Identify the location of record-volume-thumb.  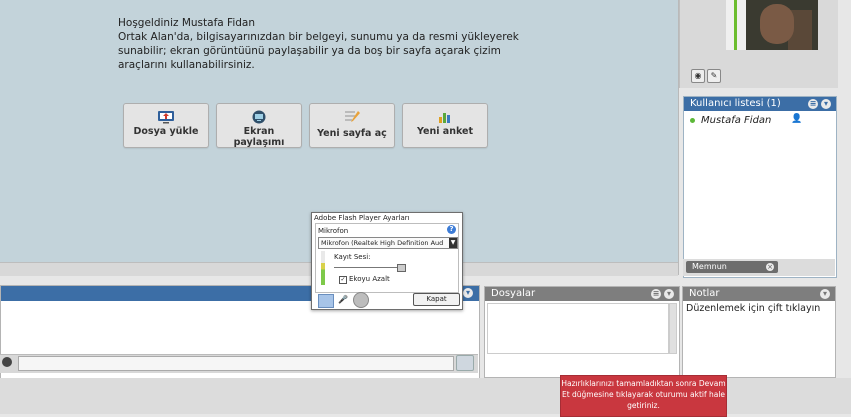
(401, 268).